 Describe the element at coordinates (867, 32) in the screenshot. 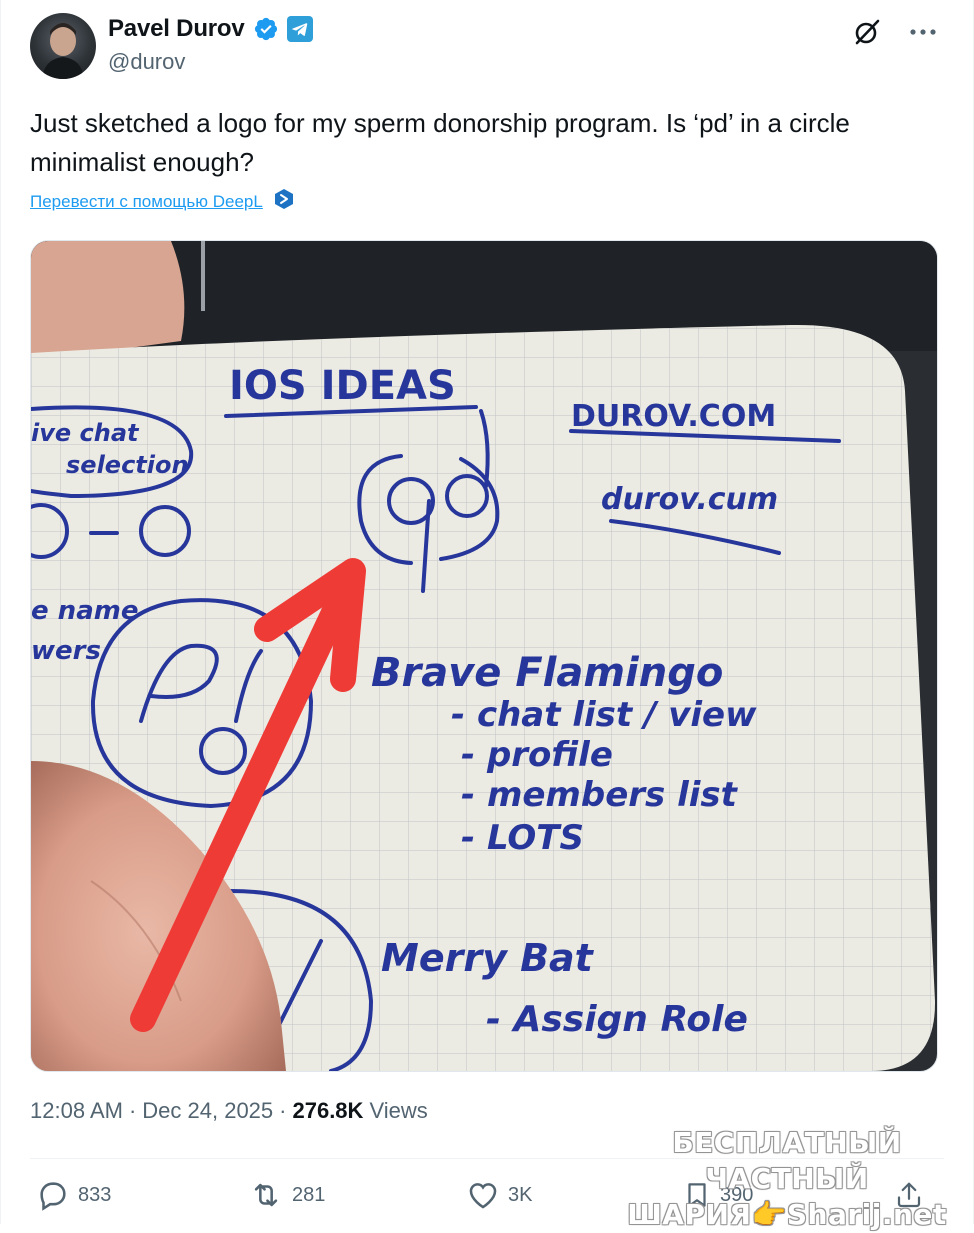

I see `grok-icon` at that location.